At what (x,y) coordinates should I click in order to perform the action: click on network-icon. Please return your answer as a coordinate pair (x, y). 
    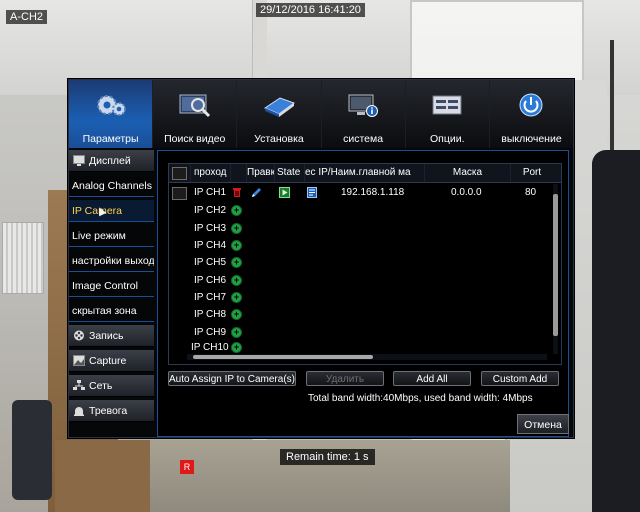
    Looking at the image, I should click on (79, 385).